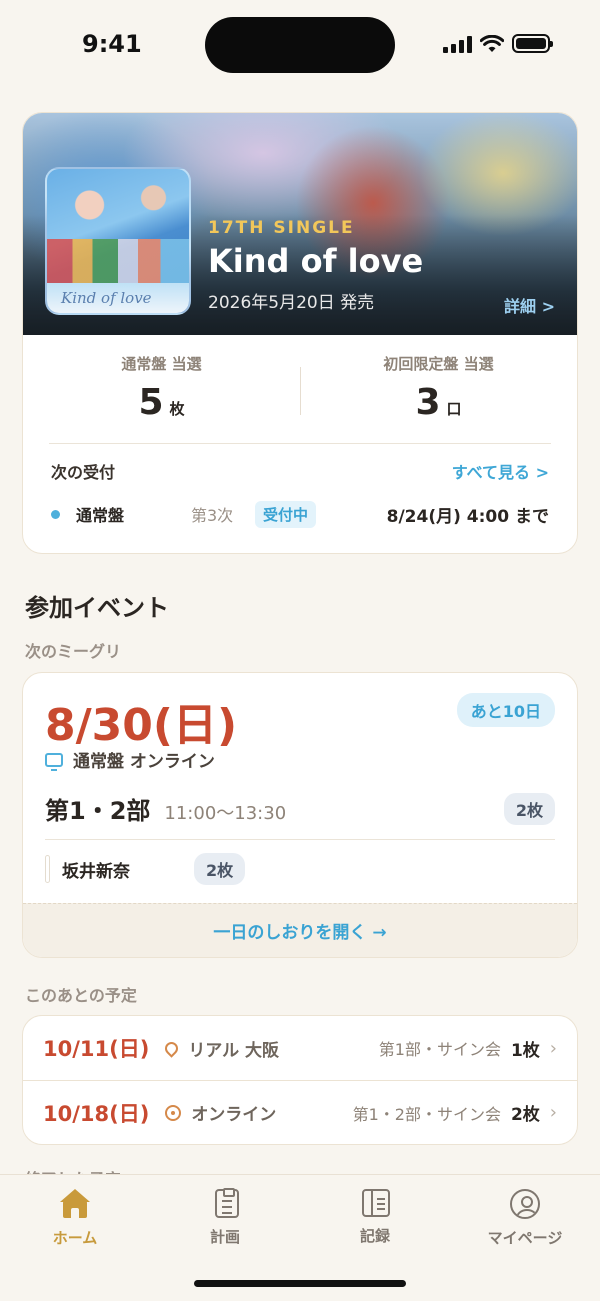 The image size is (600, 1301). Describe the element at coordinates (454, 409) in the screenshot. I see `count-unit: 口` at that location.